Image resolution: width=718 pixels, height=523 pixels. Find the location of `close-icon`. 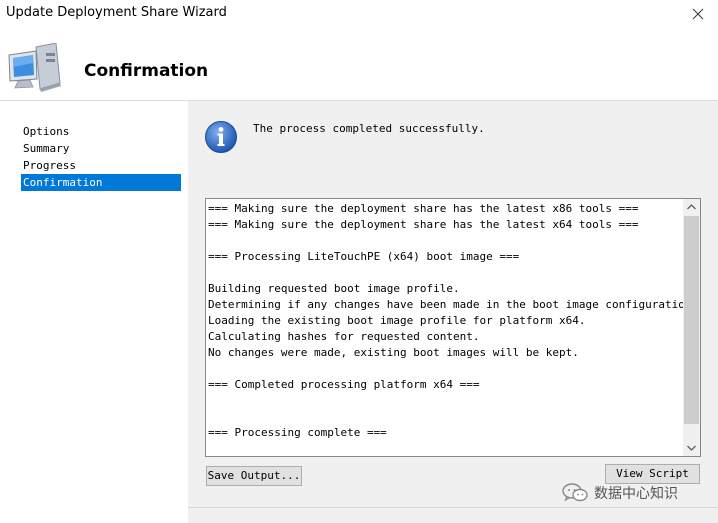

close-icon is located at coordinates (698, 14).